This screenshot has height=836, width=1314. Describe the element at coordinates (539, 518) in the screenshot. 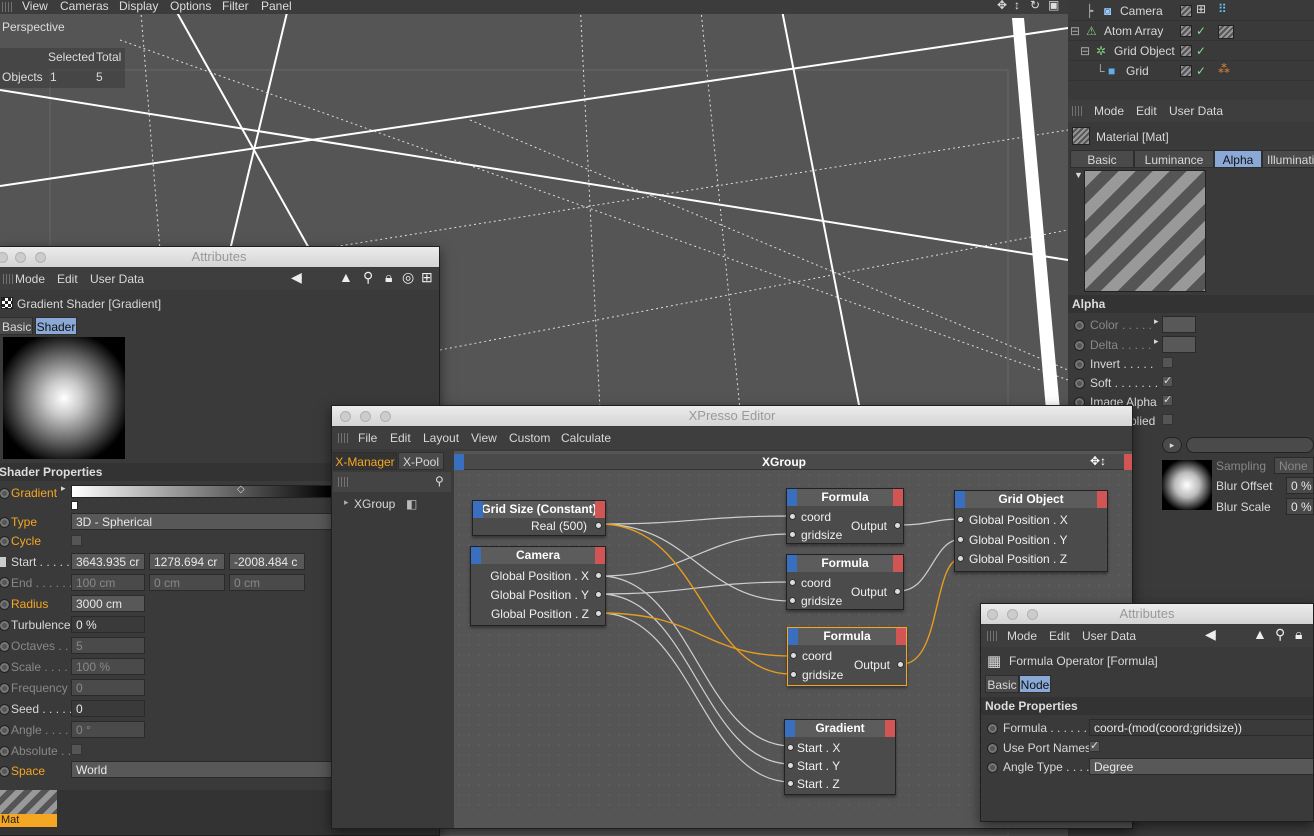

I see `node-grid-size: Grid Size (Constant) Real (500)` at that location.